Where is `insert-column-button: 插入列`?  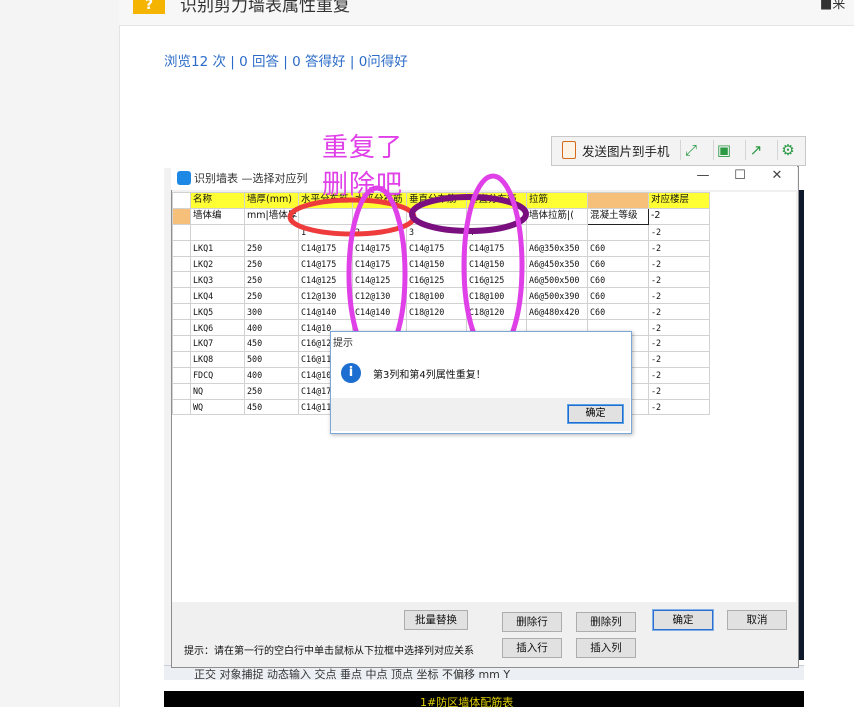
insert-column-button: 插入列 is located at coordinates (606, 648).